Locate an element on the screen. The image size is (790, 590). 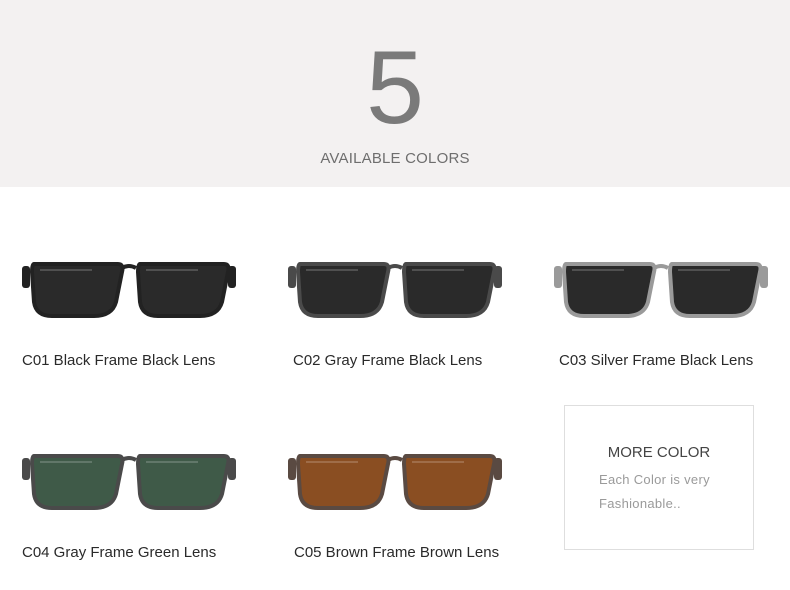
product-c04: C04 Gray Frame Green Lens is located at coordinates (142, 520).